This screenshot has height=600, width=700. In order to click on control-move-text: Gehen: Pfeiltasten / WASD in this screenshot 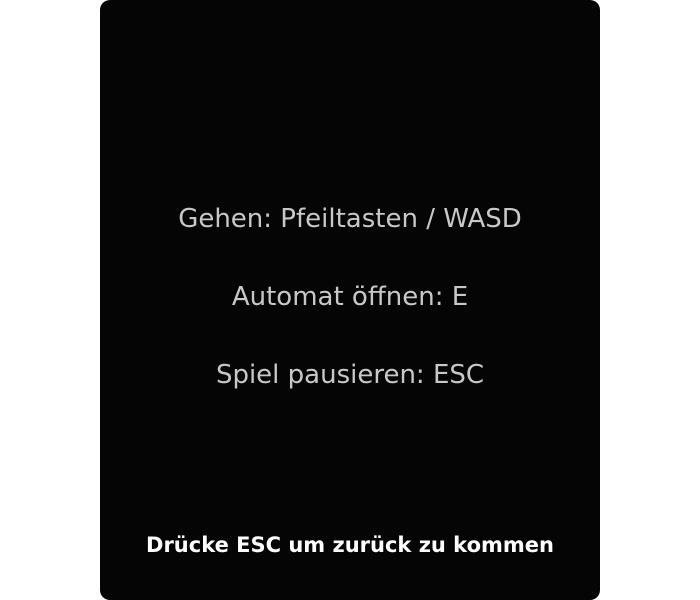, I will do `click(350, 219)`.